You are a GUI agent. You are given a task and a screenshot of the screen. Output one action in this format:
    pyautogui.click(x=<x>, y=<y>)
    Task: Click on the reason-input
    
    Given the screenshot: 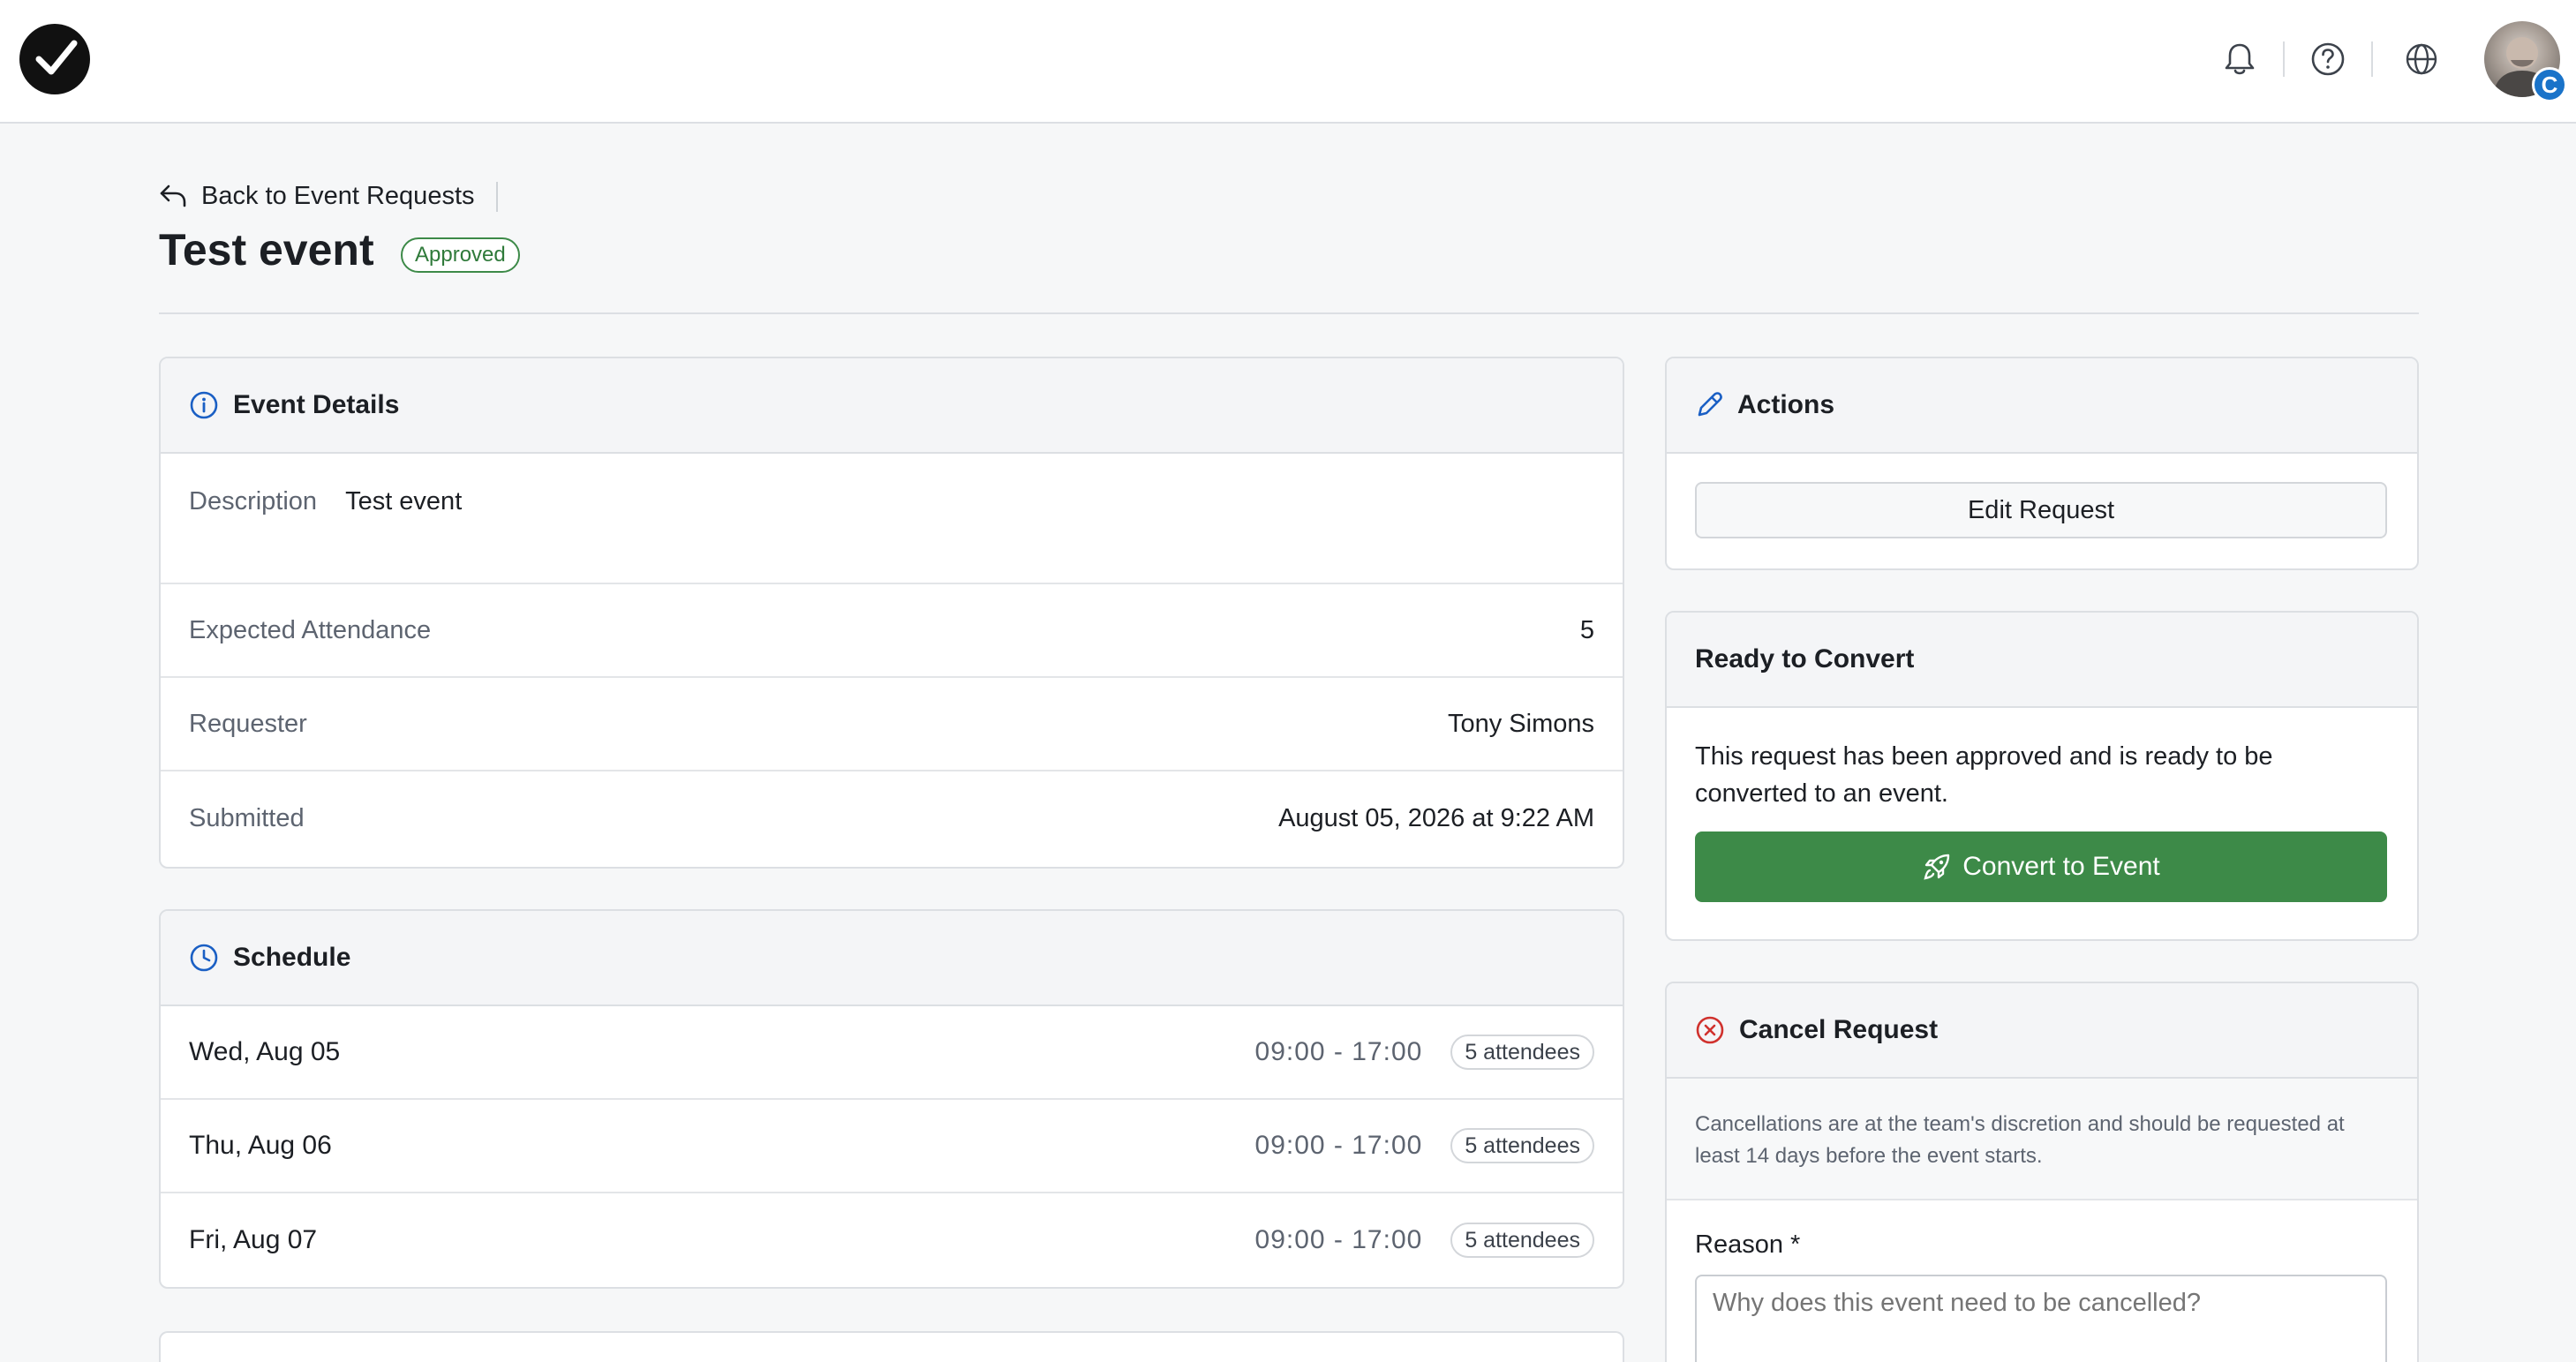 What is the action you would take?
    pyautogui.click(x=2041, y=1319)
    